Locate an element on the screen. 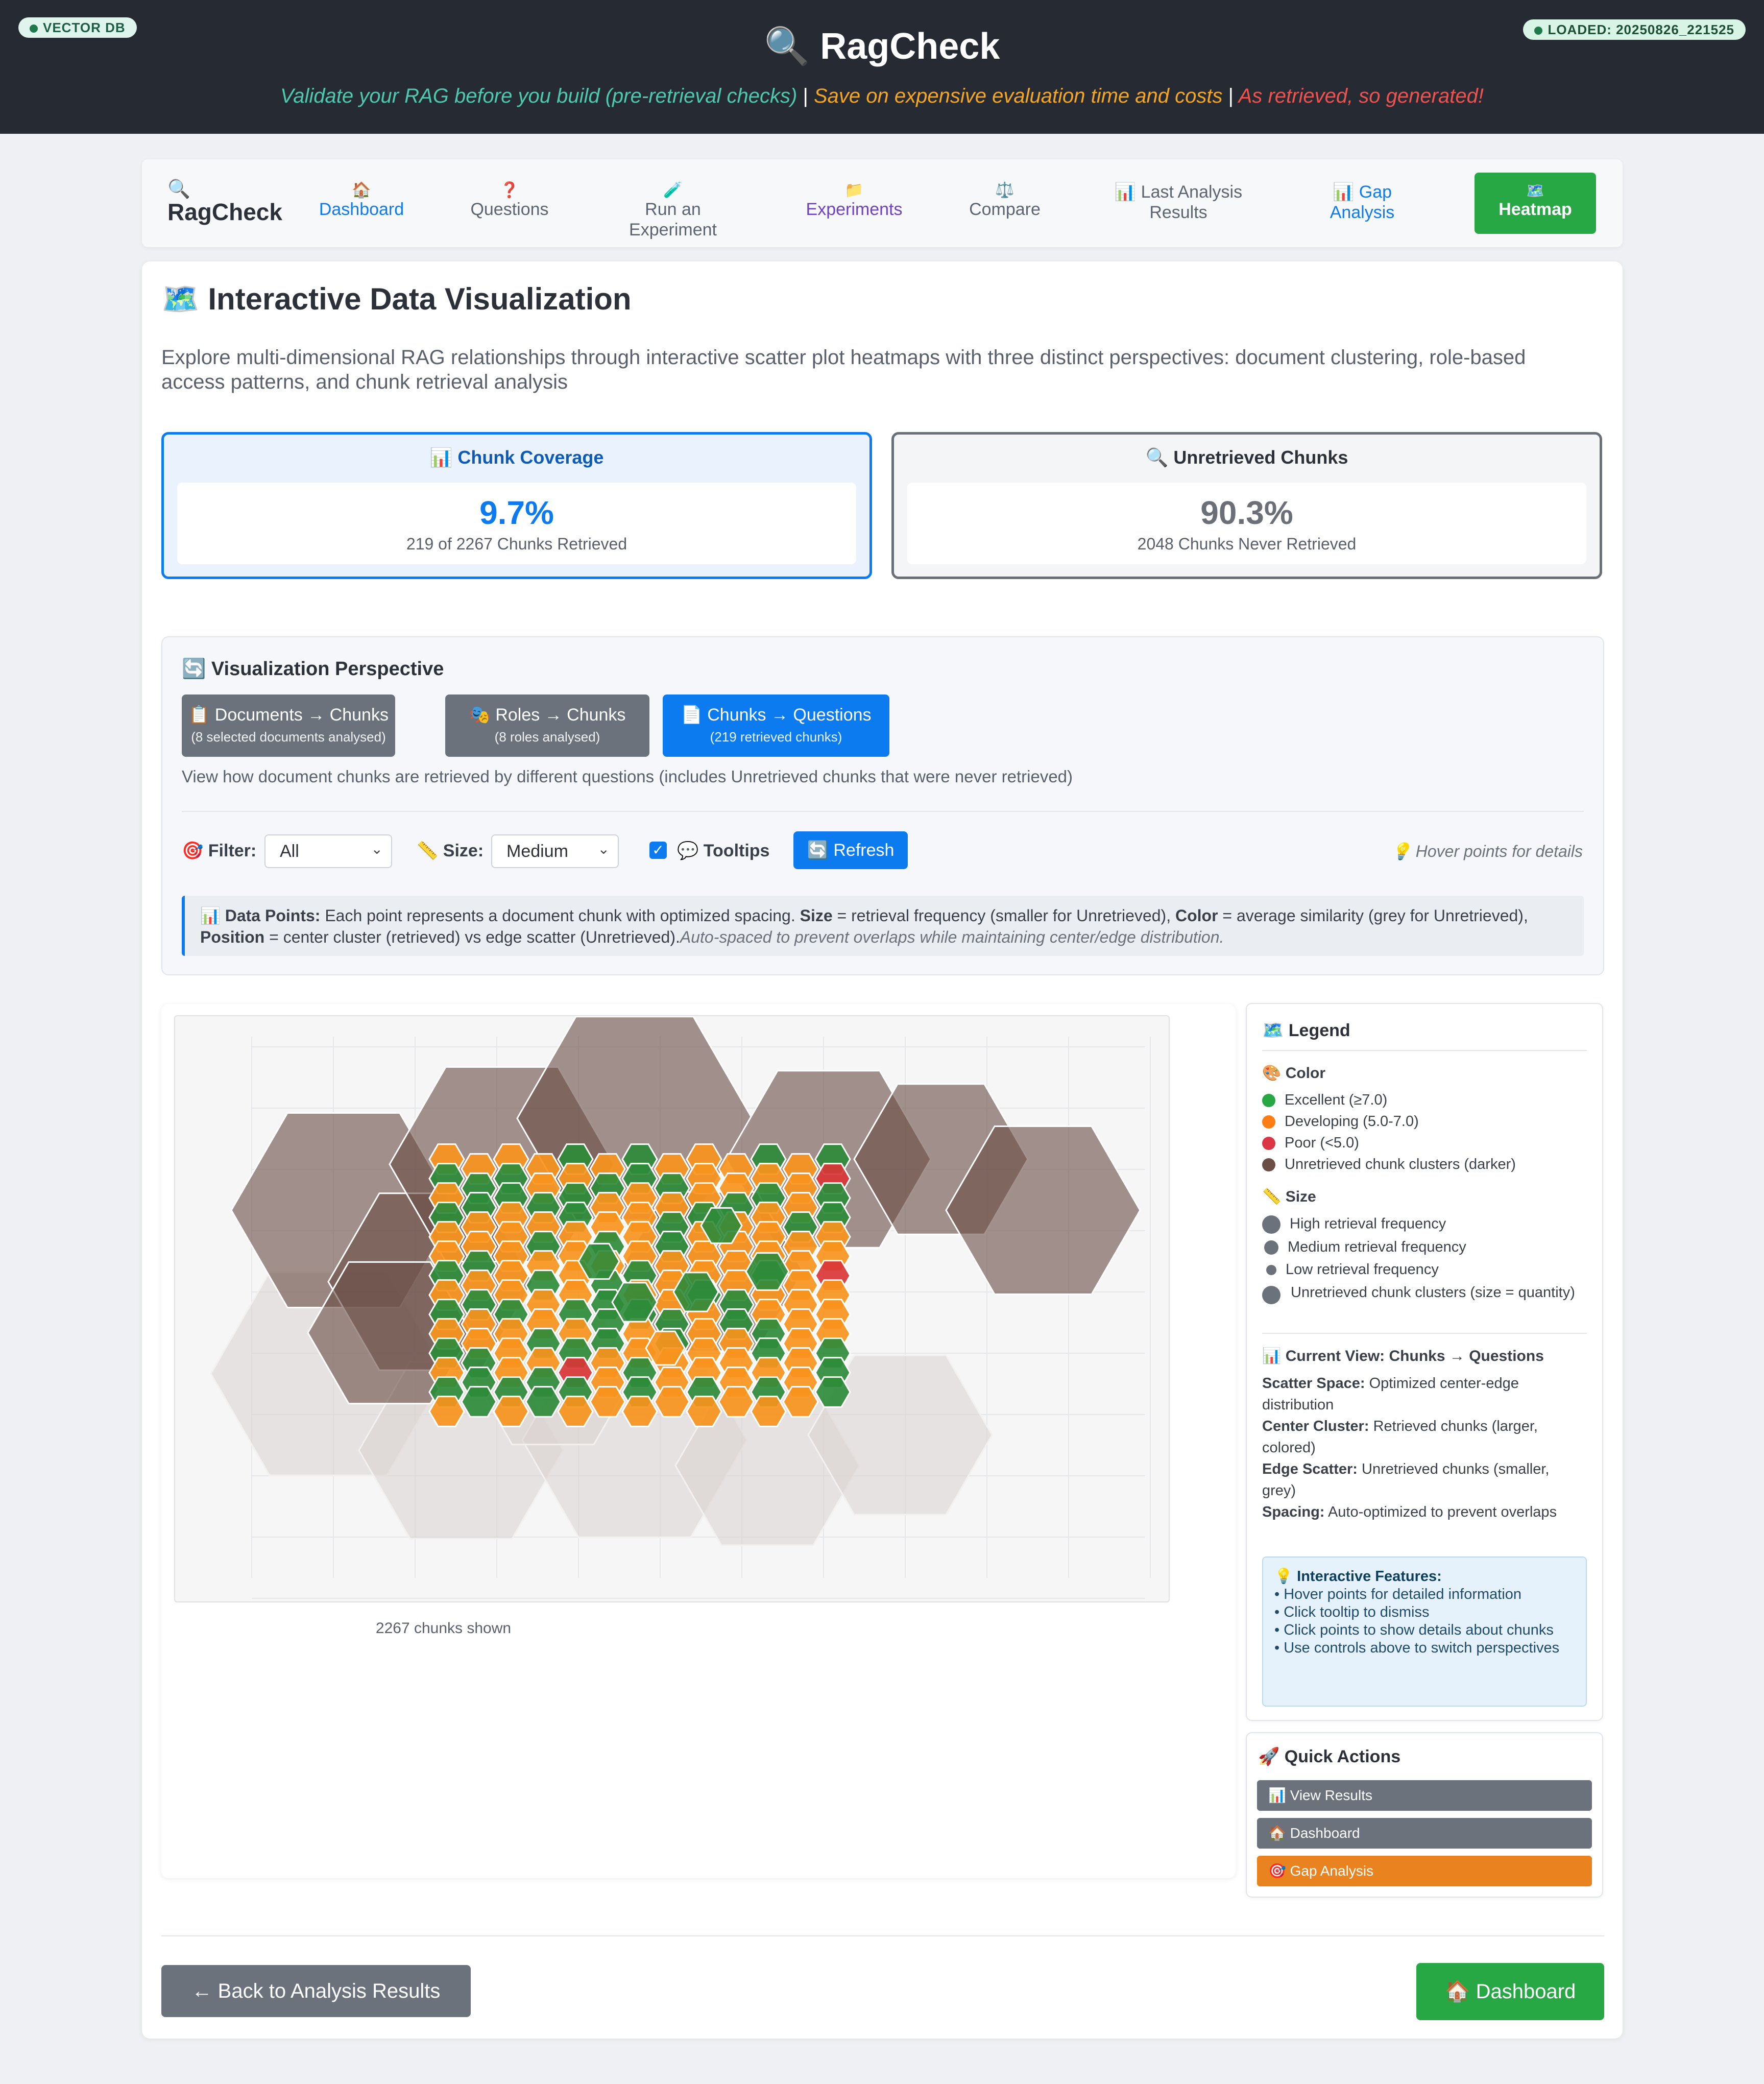  nav-item-questions: ❓ Questions is located at coordinates (509, 201).